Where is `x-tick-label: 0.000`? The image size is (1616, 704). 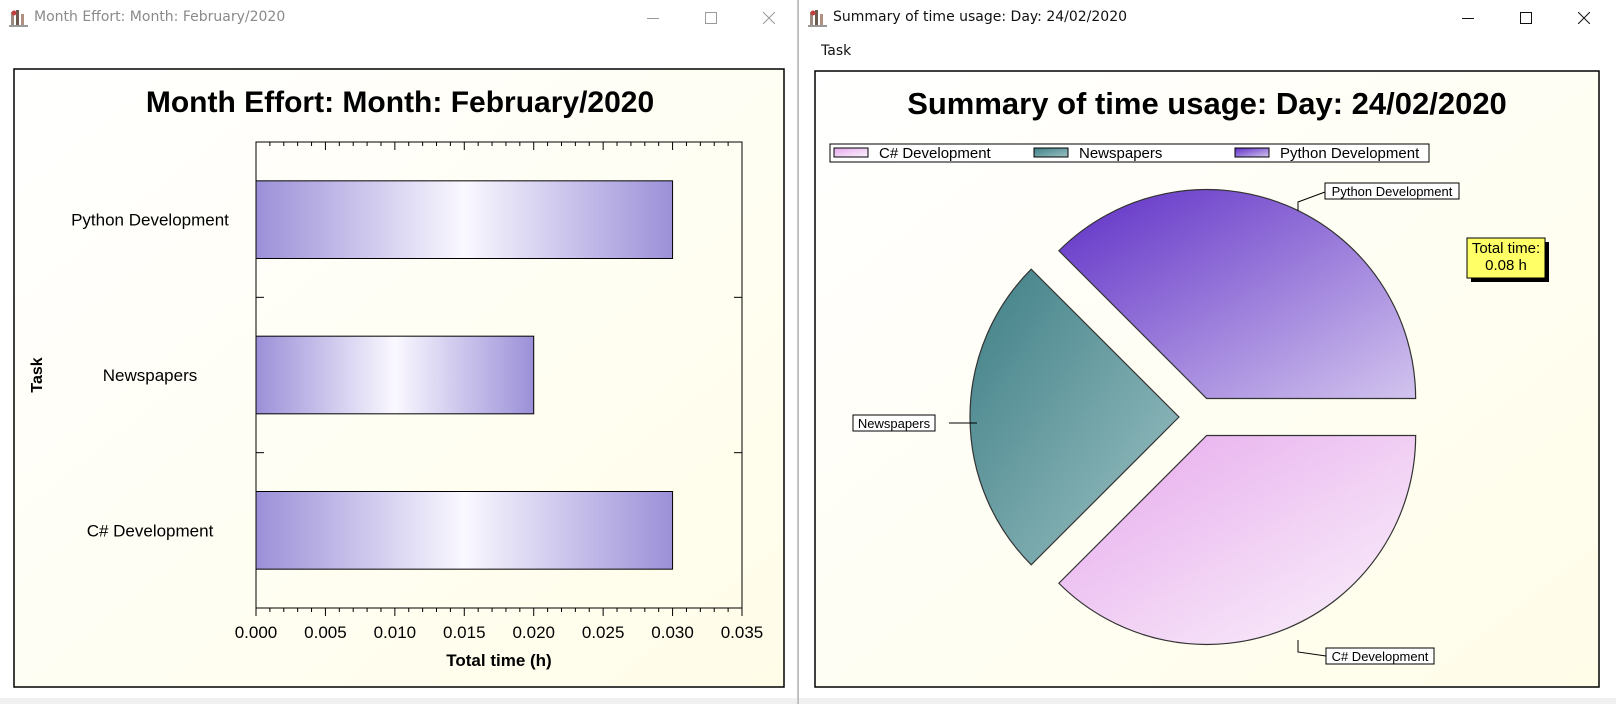
x-tick-label: 0.000 is located at coordinates (256, 632).